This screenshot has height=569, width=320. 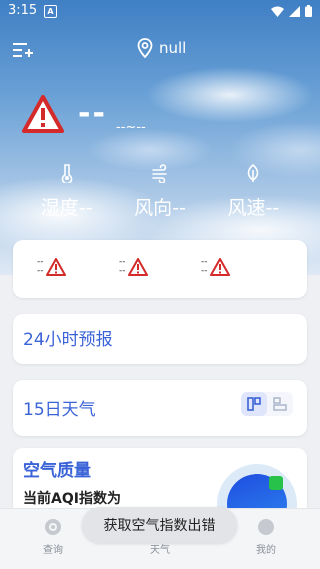 What do you see at coordinates (266, 550) in the screenshot?
I see `nav-tab-mine-label: 我的` at bounding box center [266, 550].